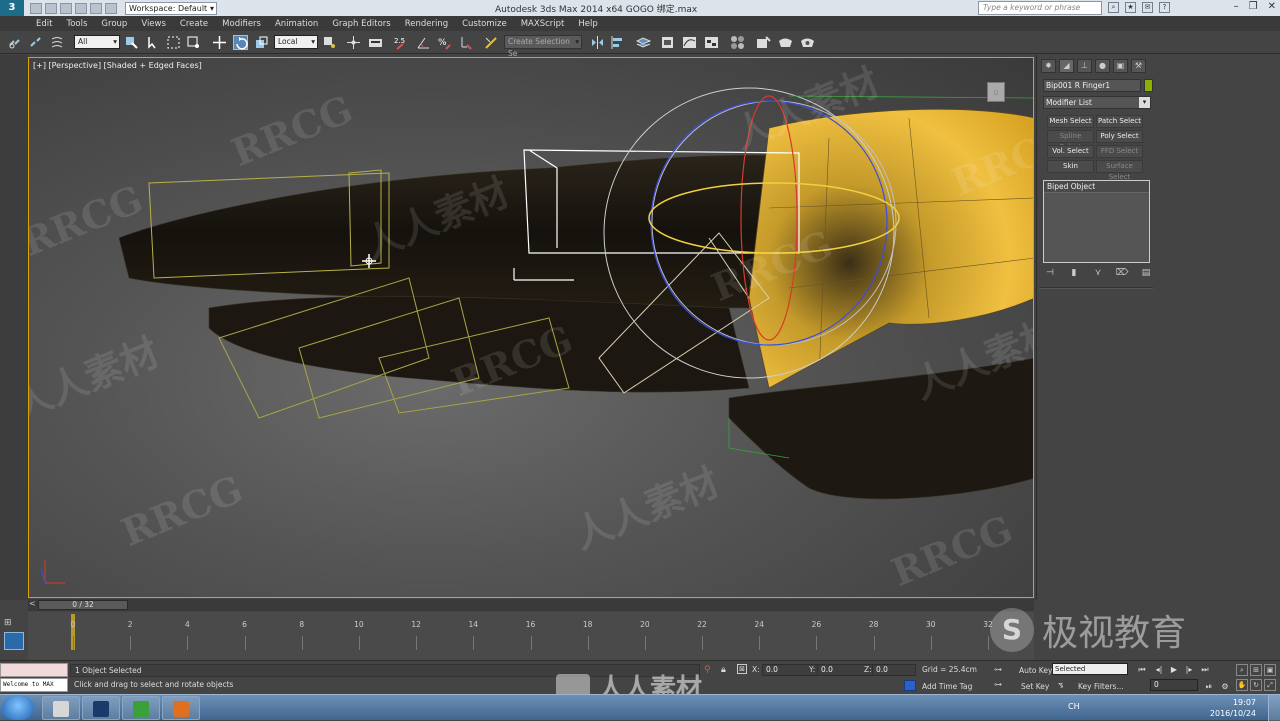  Describe the element at coordinates (194, 24) in the screenshot. I see `menu-create: Create` at that location.